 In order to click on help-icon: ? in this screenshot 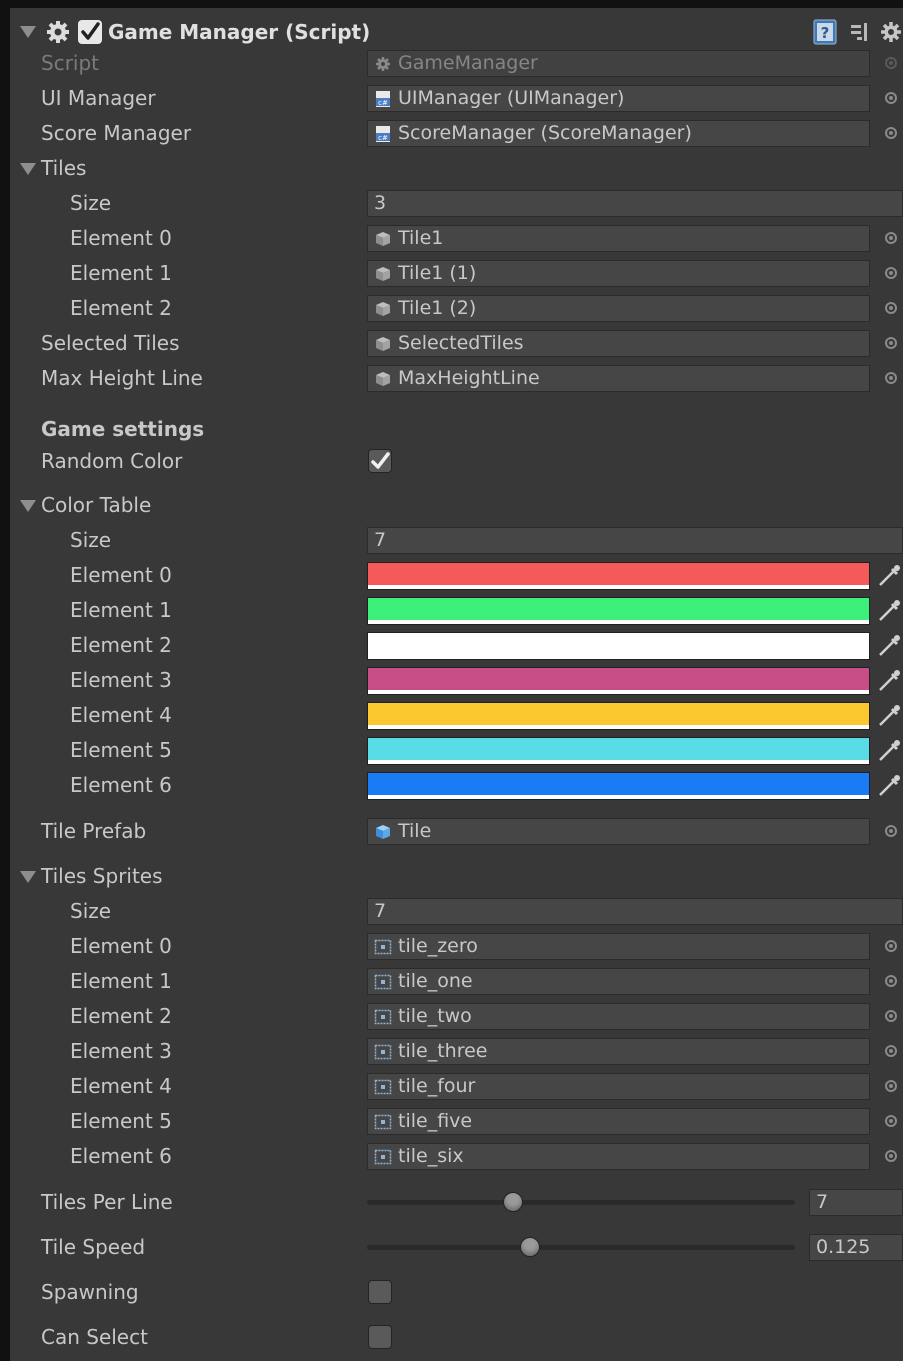, I will do `click(825, 32)`.